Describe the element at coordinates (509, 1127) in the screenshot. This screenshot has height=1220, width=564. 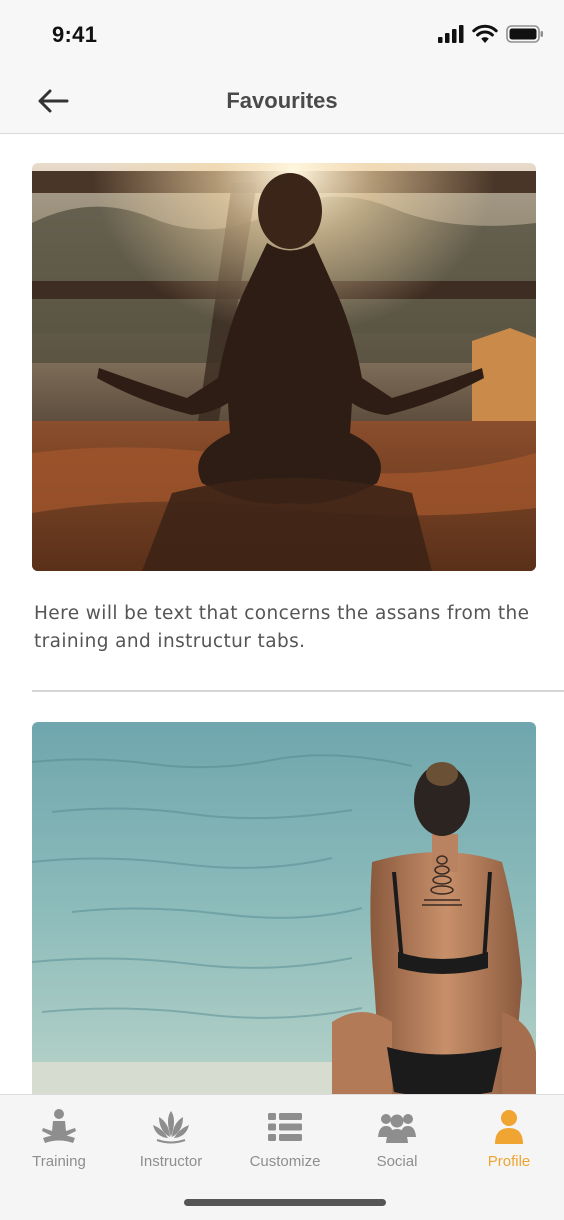
I see `user-icon` at that location.